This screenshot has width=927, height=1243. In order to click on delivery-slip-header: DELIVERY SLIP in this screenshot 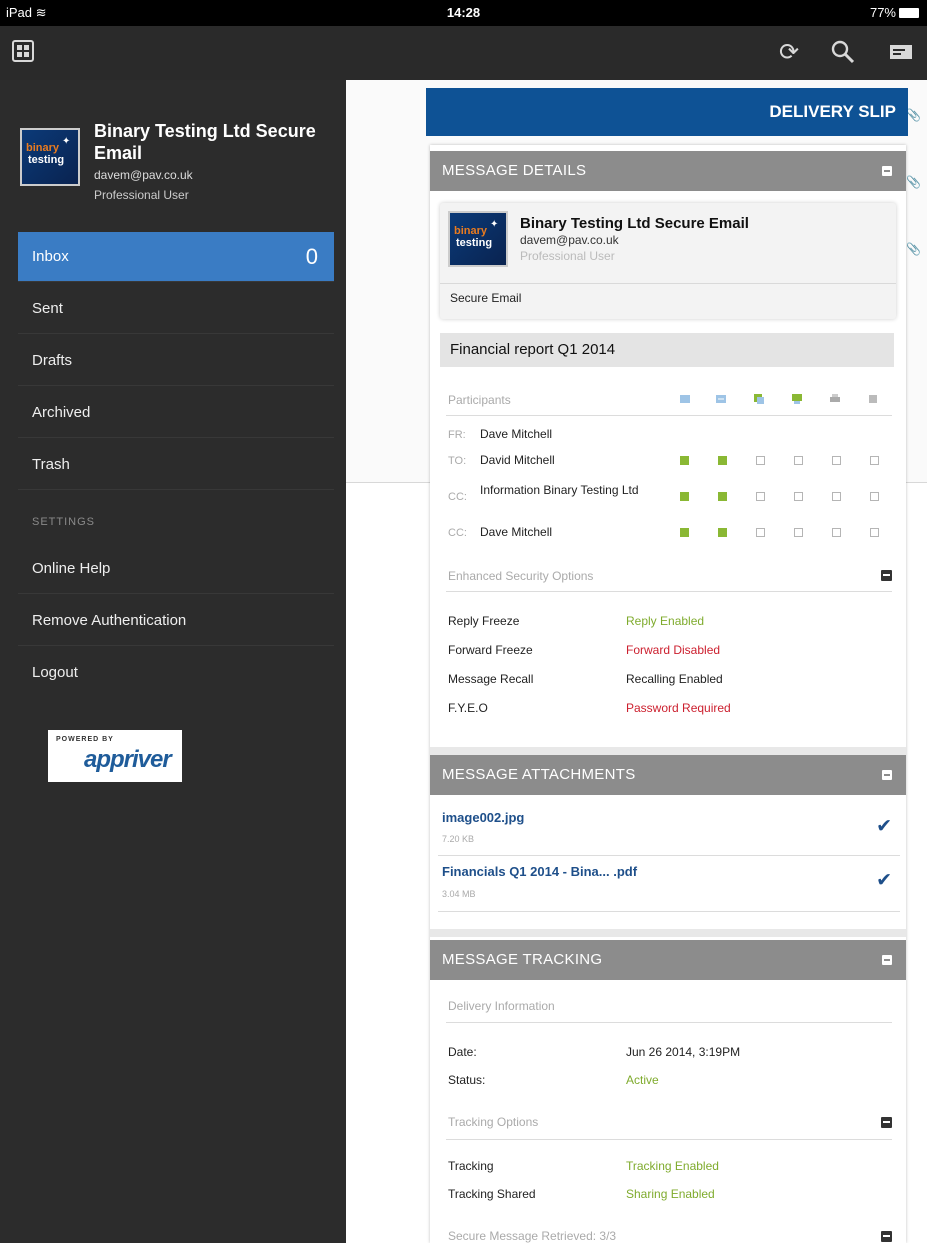, I will do `click(667, 112)`.